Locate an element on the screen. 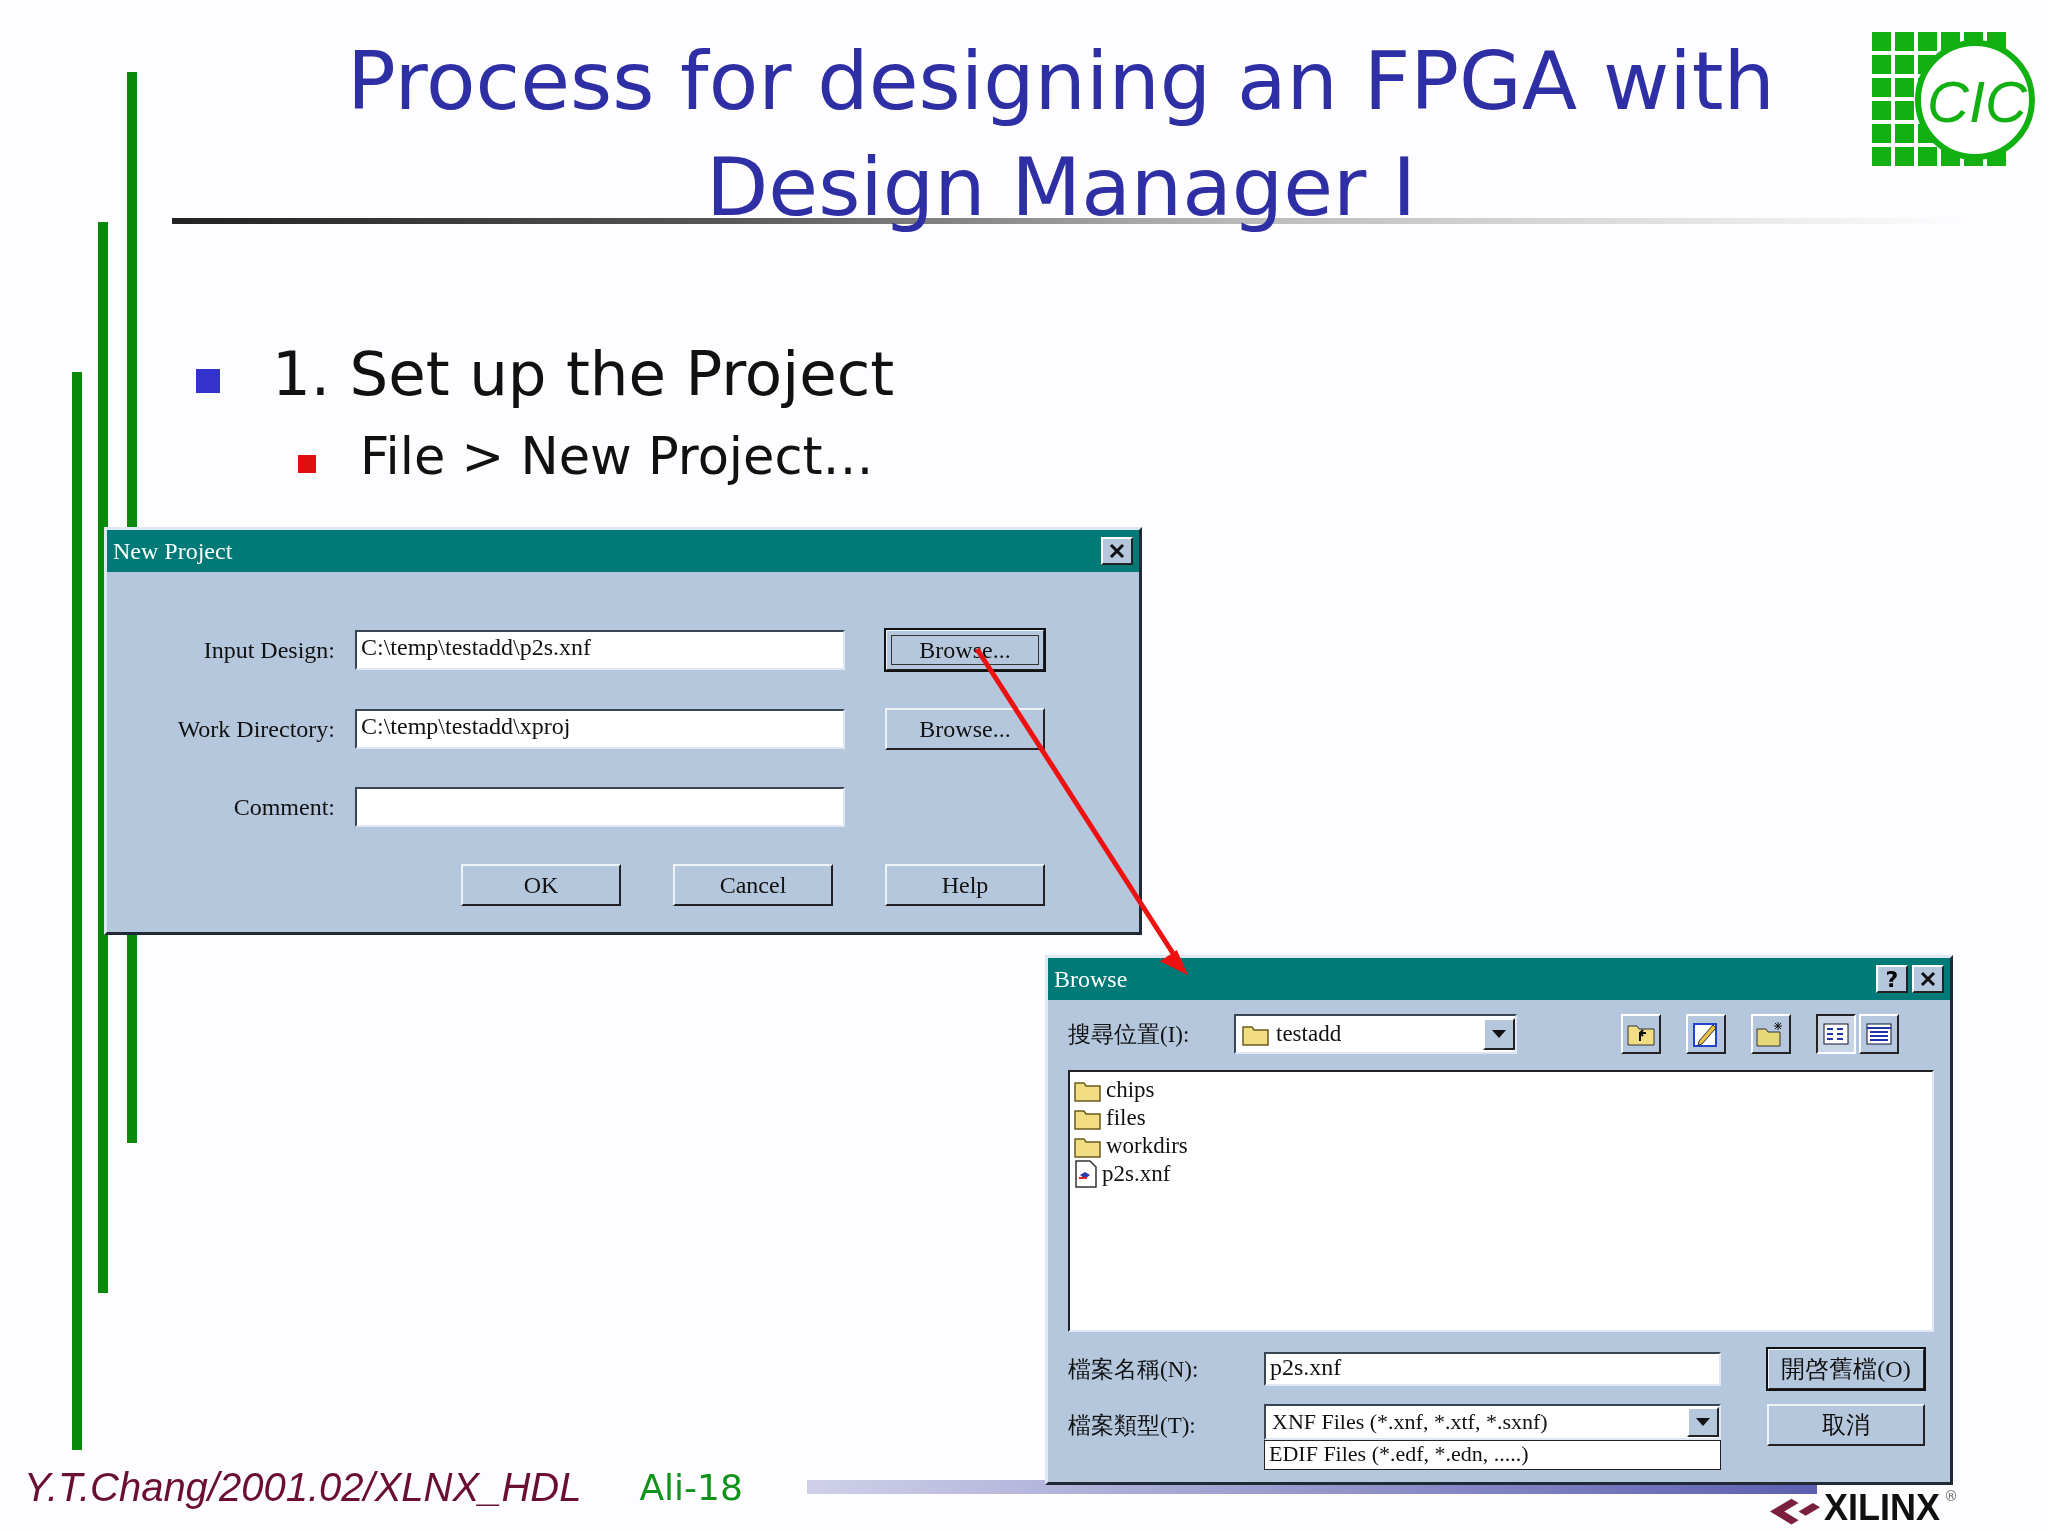 This screenshot has height=1530, width=2048. input-field: C:\temp\testadd\p2s.xnf is located at coordinates (600, 650).